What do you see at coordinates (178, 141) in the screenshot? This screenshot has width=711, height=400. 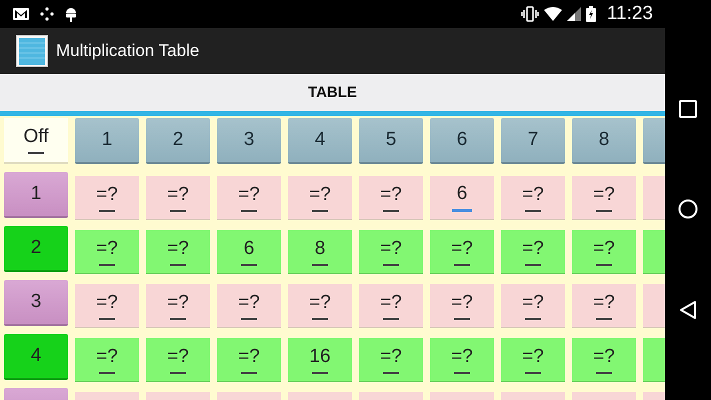 I see `column-header-button: 2` at bounding box center [178, 141].